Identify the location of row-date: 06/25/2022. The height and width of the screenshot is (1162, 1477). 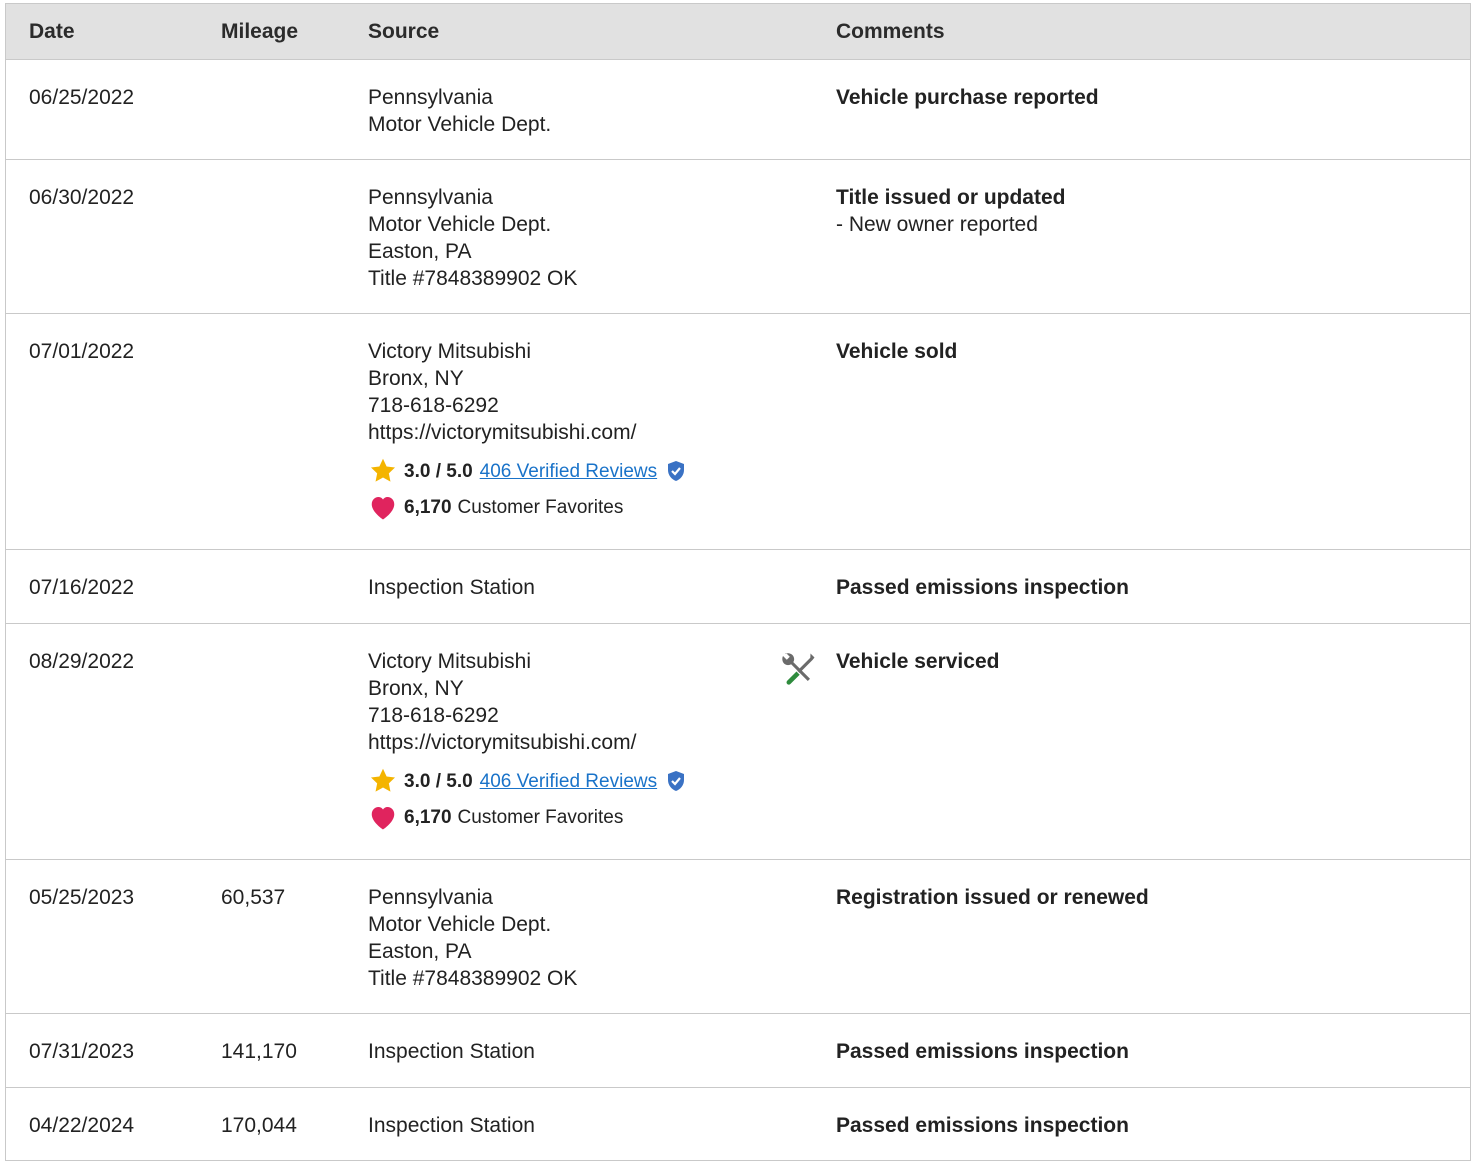
(82, 97).